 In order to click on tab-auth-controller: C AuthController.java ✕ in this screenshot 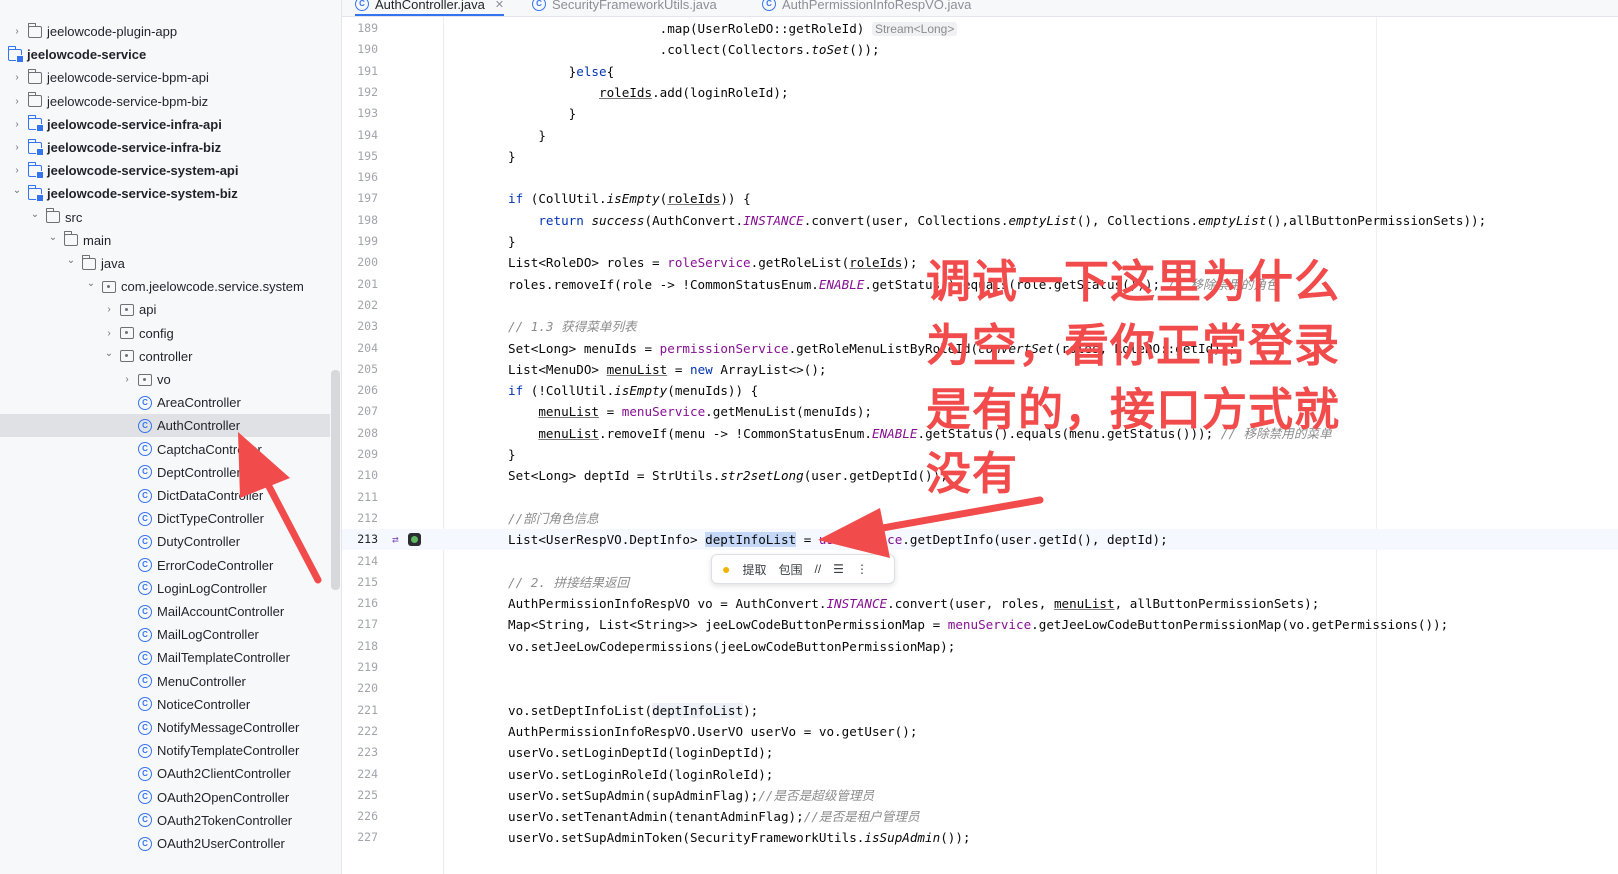, I will do `click(430, 8)`.